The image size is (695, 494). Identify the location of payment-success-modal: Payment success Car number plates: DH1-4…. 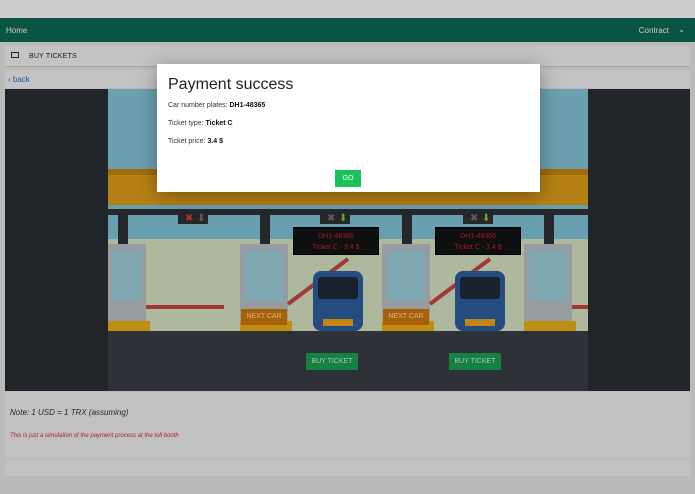
(348, 128).